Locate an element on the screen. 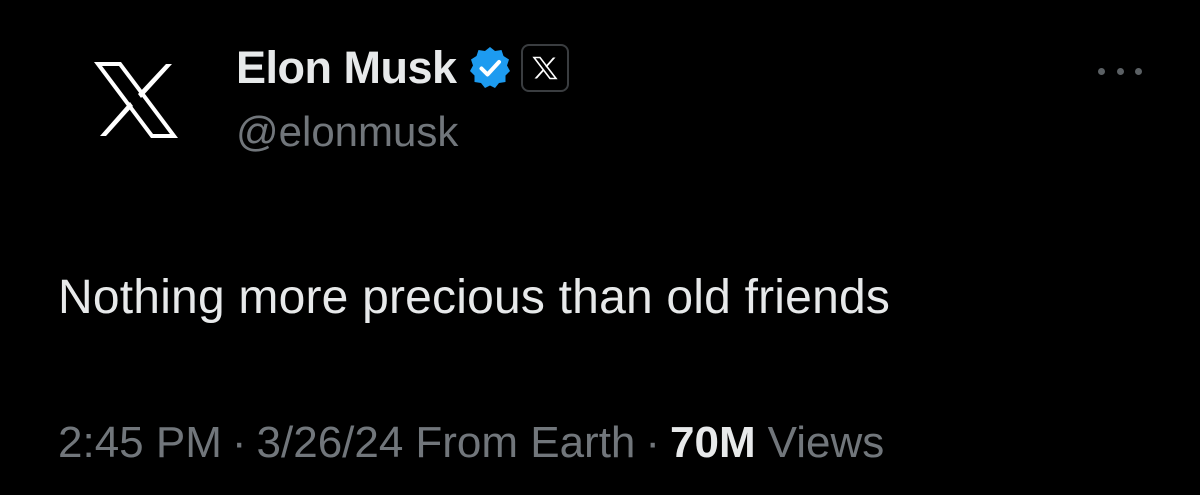  tweet-source: From Earth is located at coordinates (525, 442).